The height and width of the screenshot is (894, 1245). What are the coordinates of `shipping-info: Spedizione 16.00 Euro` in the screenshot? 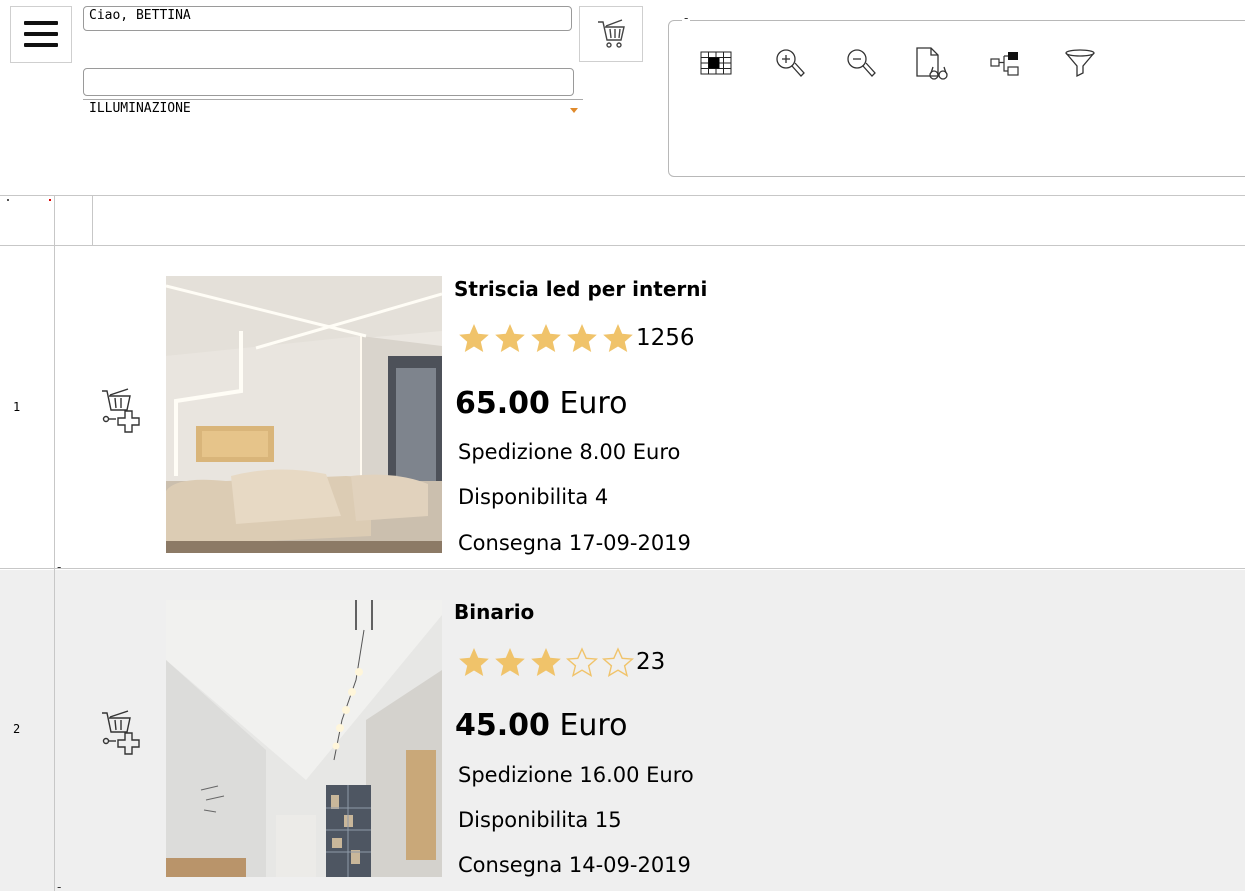 It's located at (576, 775).